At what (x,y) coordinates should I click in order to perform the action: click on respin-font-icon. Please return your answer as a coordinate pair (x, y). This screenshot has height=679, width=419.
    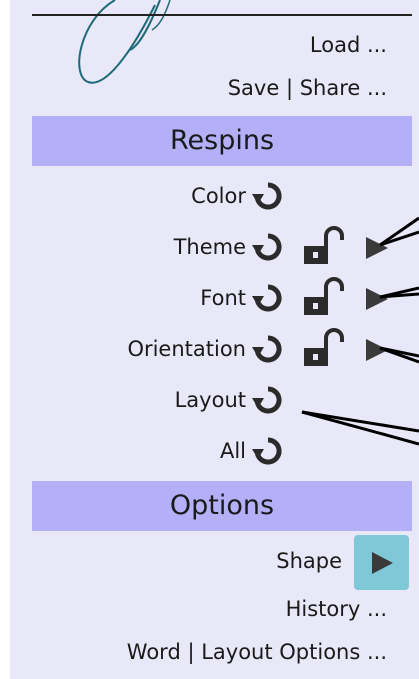
    Looking at the image, I should click on (268, 298).